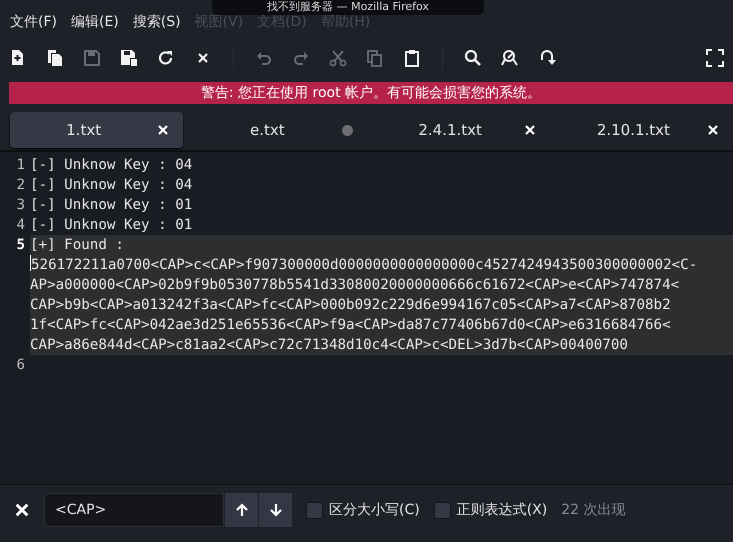  Describe the element at coordinates (97, 130) in the screenshot. I see `file-tab: 1.txt` at that location.